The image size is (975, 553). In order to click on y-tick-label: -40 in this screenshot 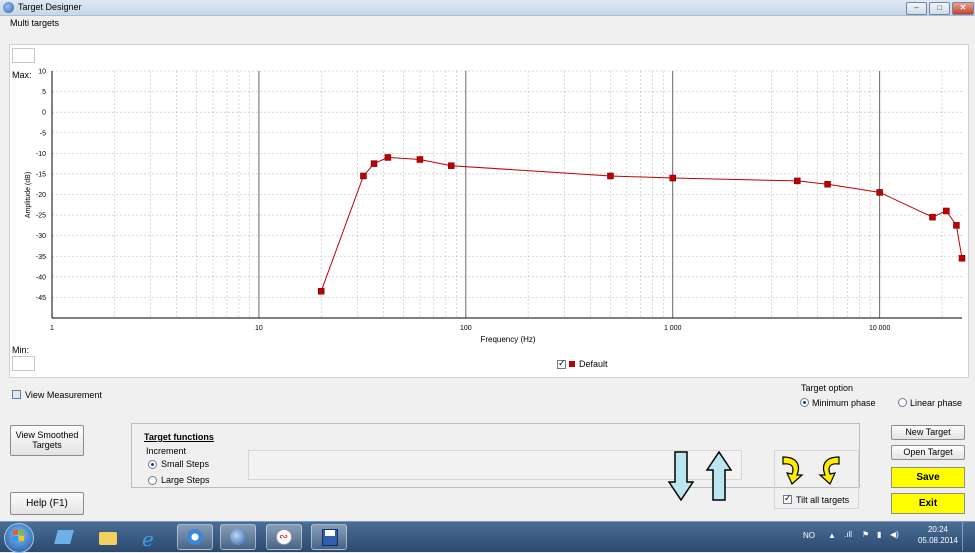, I will do `click(41, 277)`.